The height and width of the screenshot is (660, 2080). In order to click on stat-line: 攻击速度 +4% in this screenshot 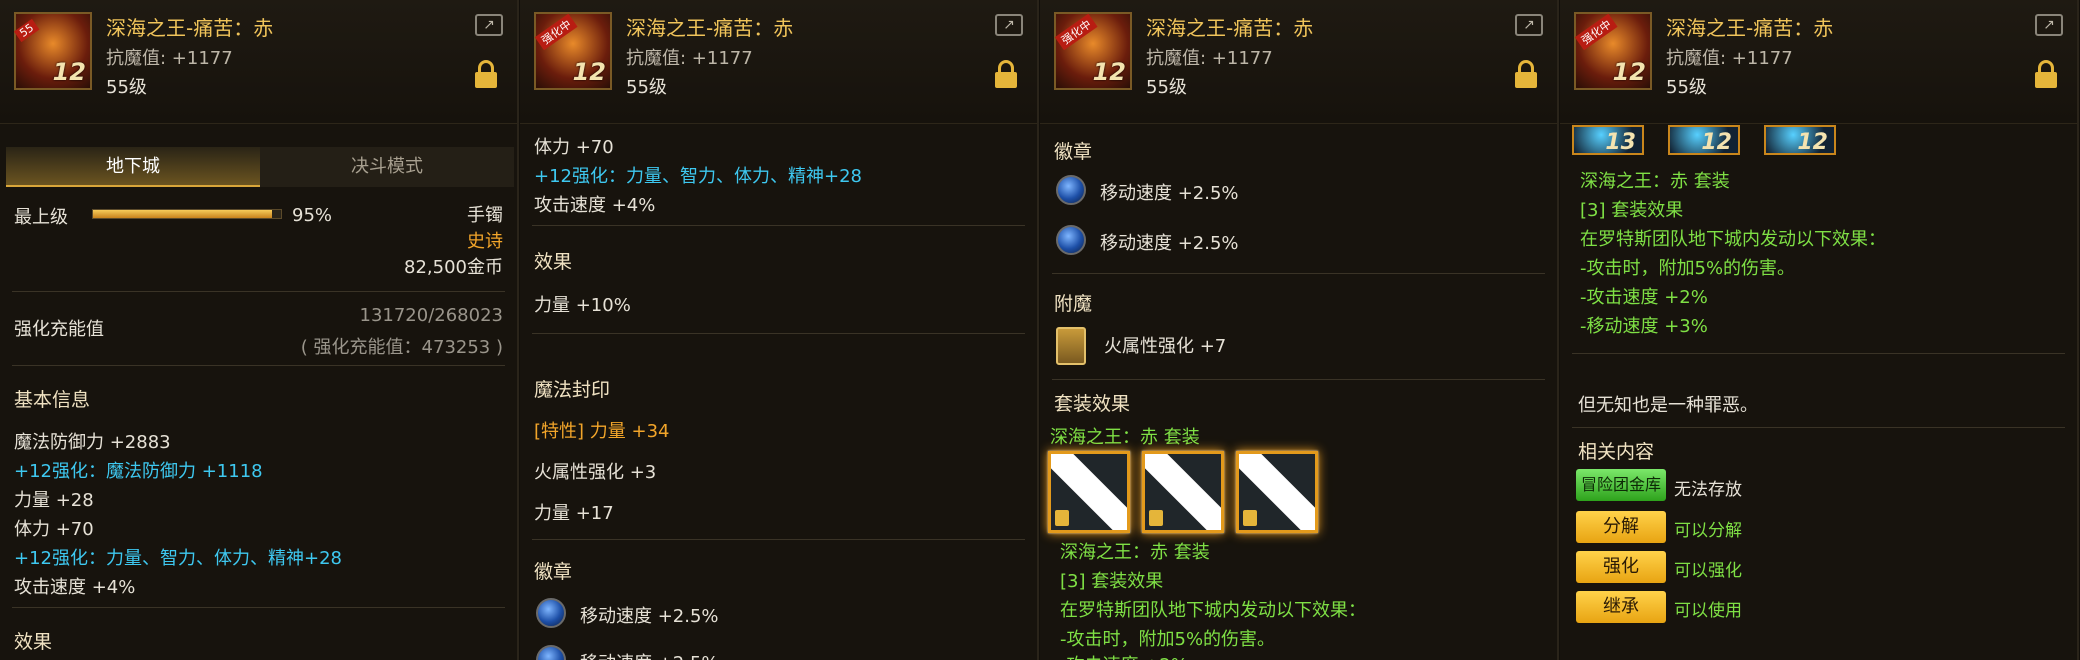, I will do `click(595, 205)`.